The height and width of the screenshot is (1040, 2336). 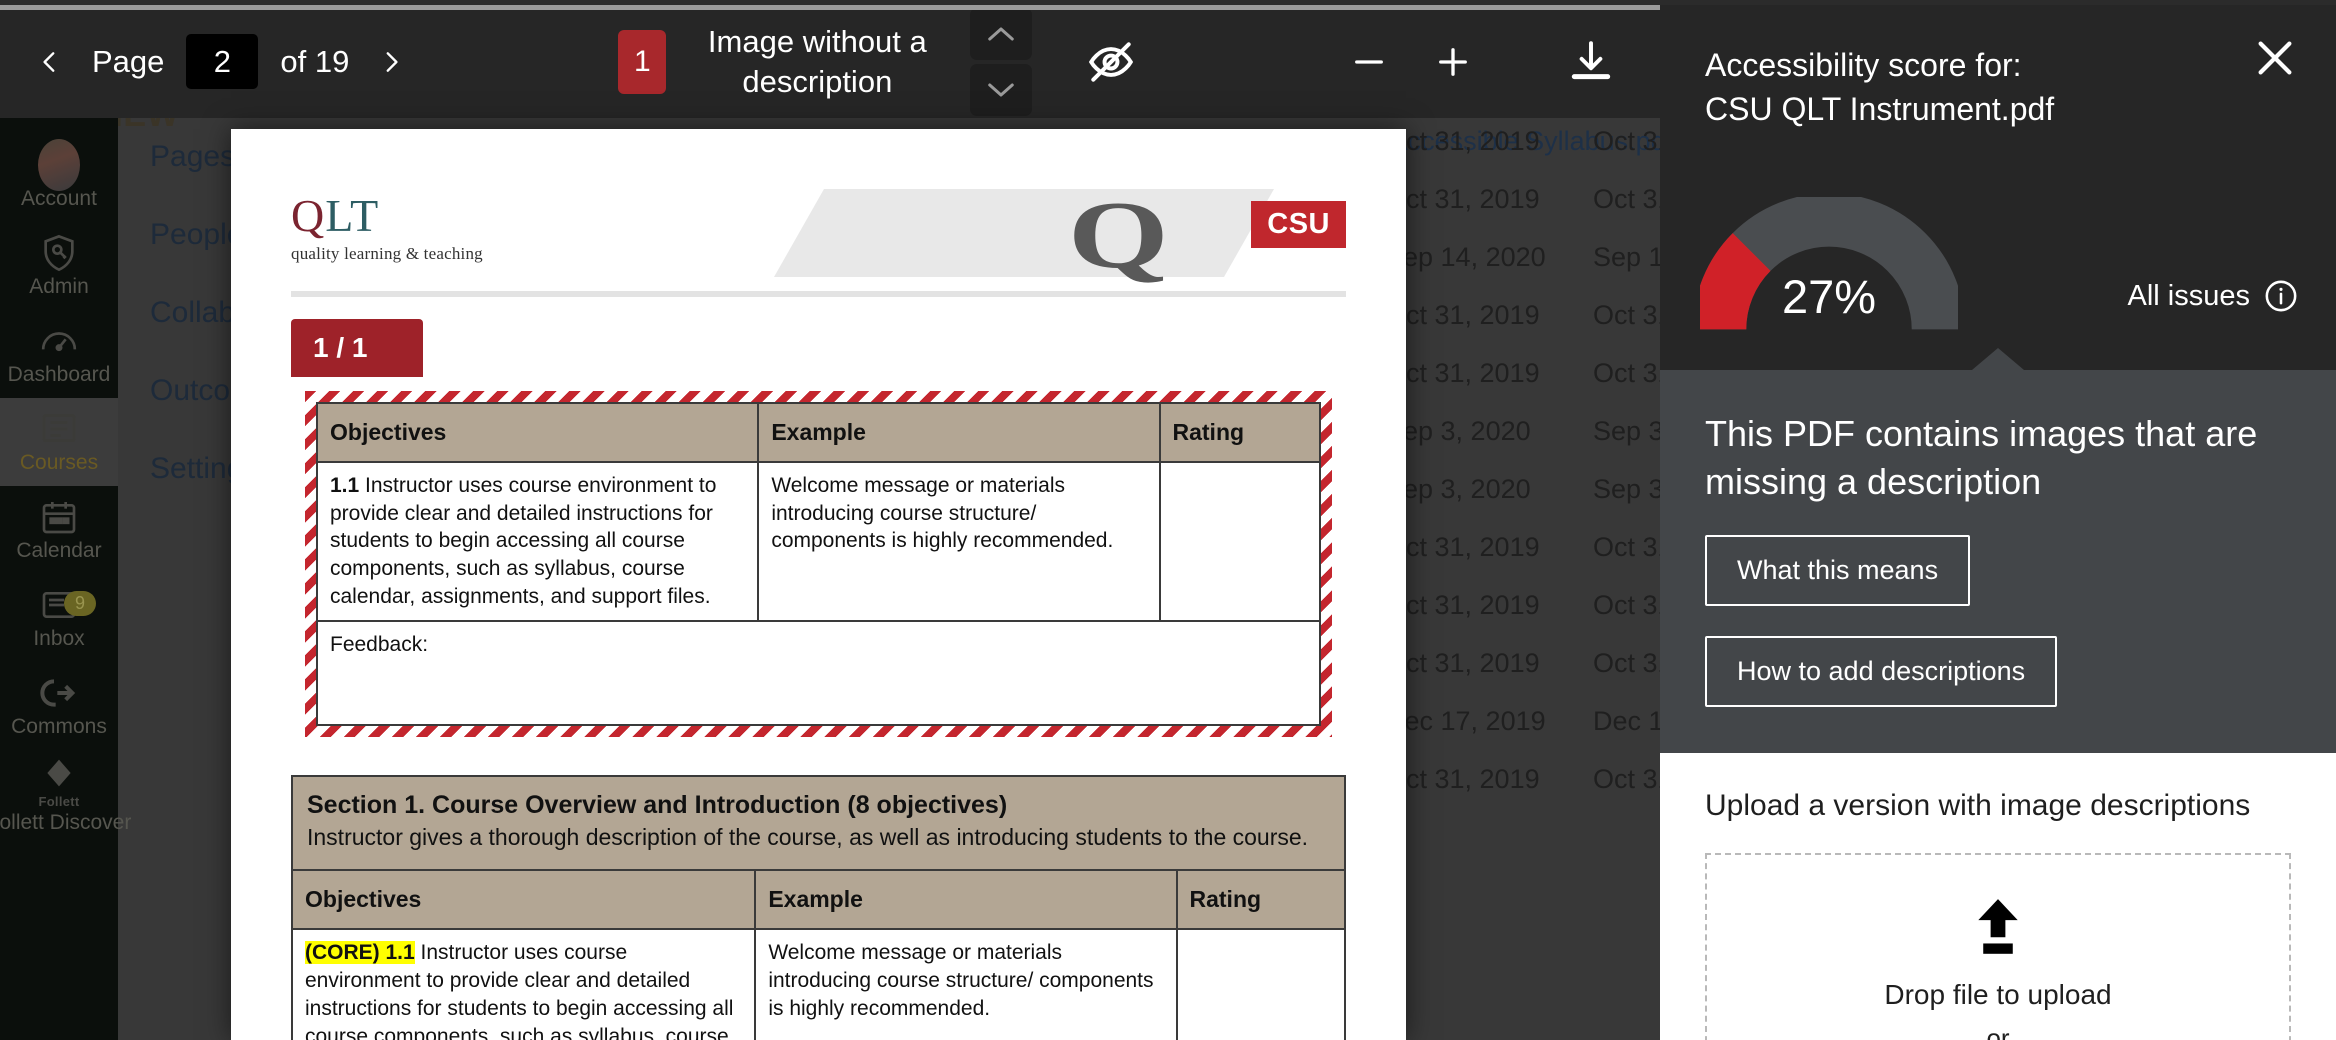 I want to click on upload-heading: Upload a version with image descriptions, so click(x=1978, y=806).